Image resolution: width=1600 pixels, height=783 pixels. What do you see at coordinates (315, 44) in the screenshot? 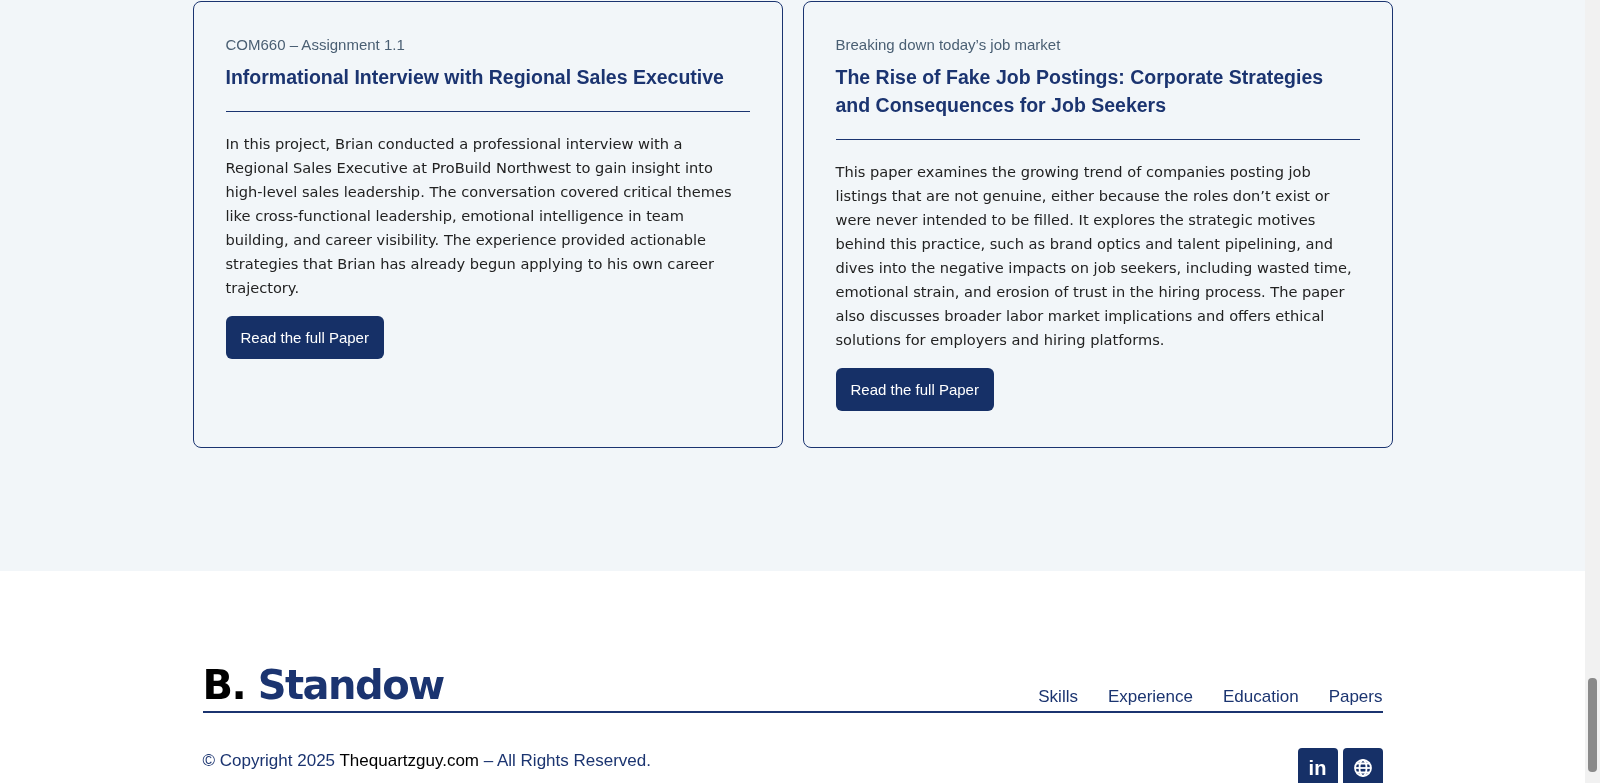
I see `paper-eyebrow: COM660 – Assignment 1.1` at bounding box center [315, 44].